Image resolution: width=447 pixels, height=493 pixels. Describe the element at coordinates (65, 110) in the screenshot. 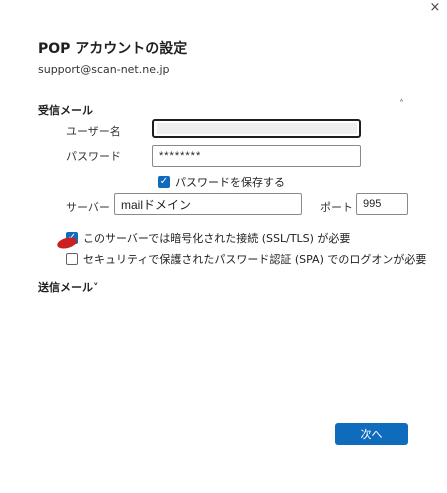

I see `incoming-mail-header: 受信メール` at that location.